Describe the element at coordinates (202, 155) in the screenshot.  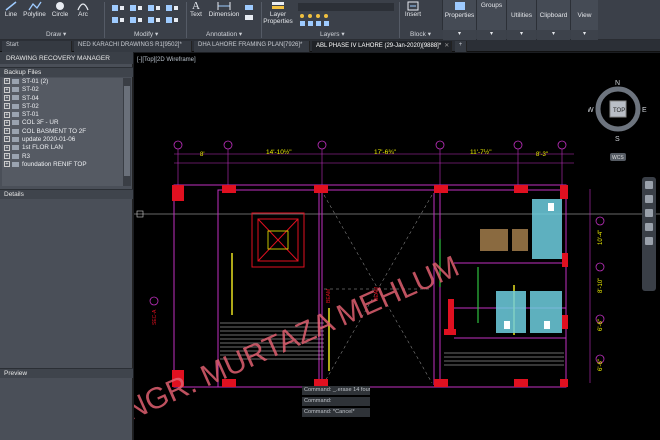
I see `dimension-text: 8'` at that location.